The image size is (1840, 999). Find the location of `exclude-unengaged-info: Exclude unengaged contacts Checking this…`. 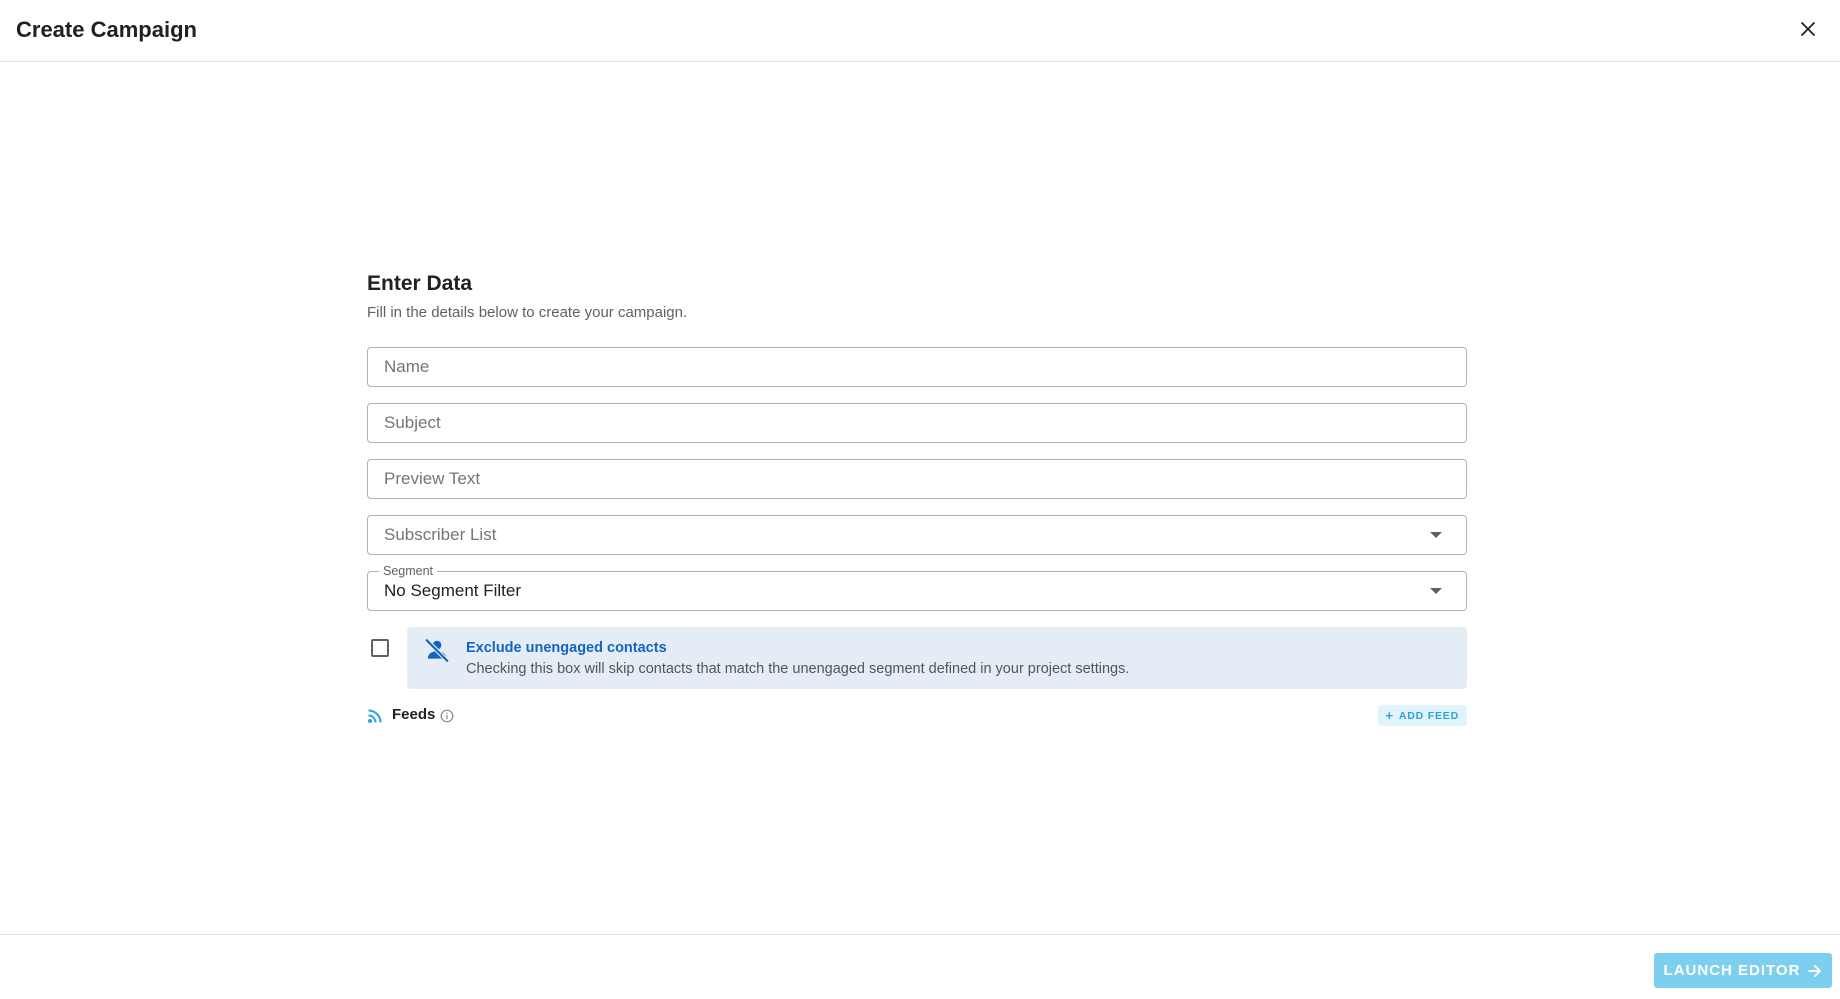

exclude-unengaged-info: Exclude unengaged contacts Checking this… is located at coordinates (937, 658).